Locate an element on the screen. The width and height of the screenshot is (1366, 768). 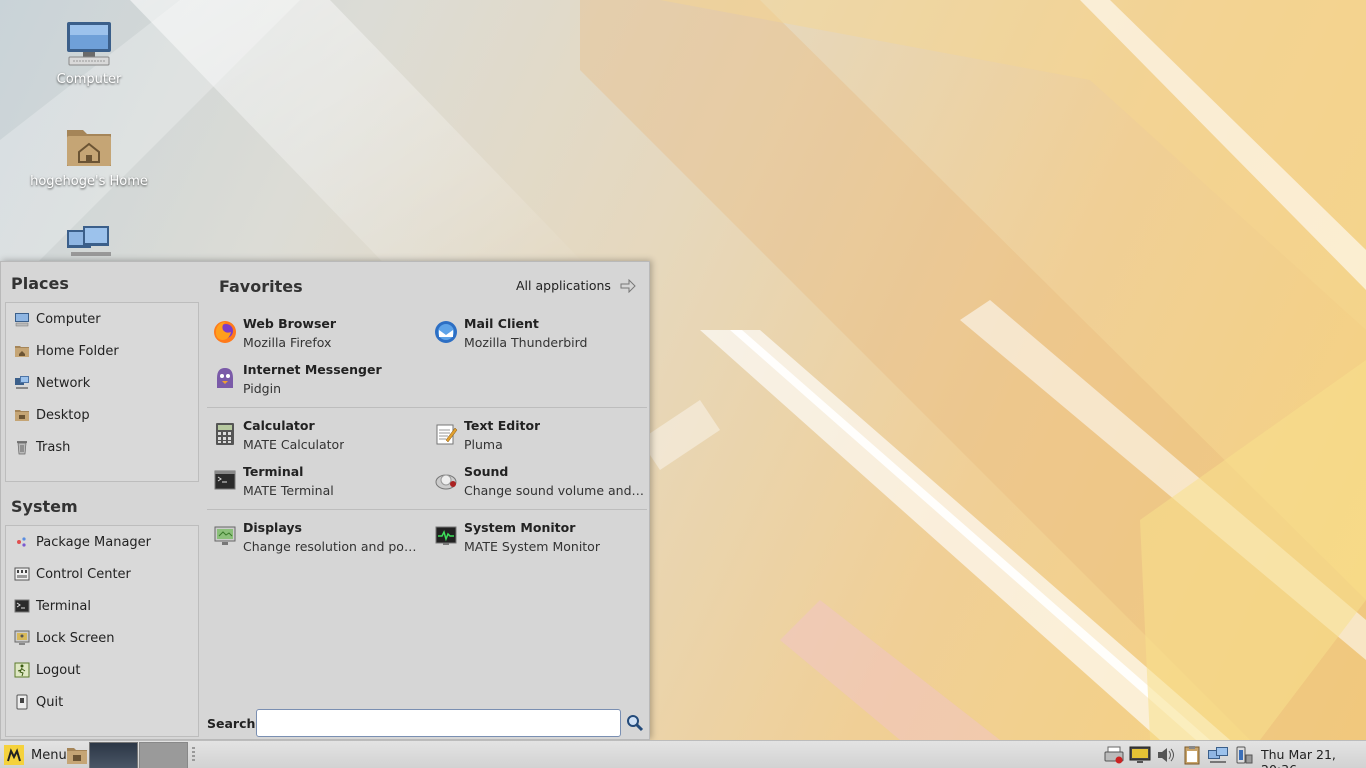
places-item-label: Trash is located at coordinates (53, 447).